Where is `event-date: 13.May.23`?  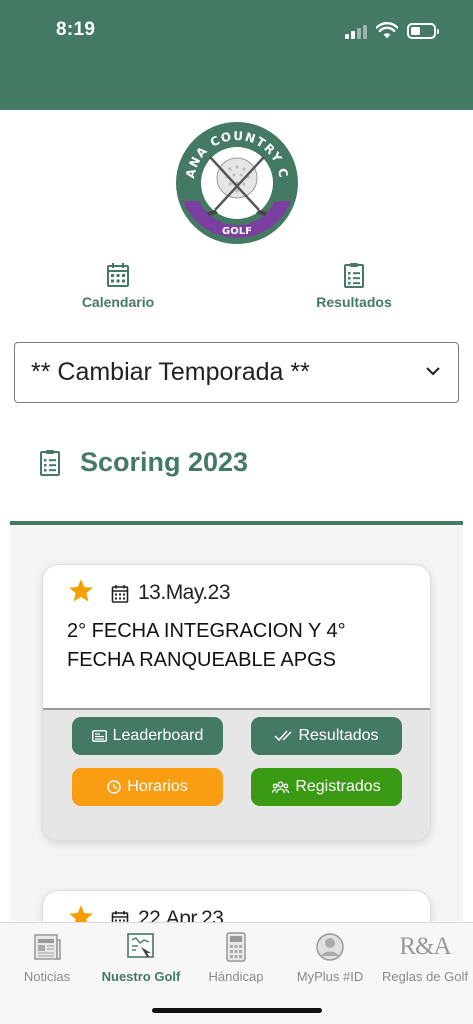 event-date: 13.May.23 is located at coordinates (184, 592).